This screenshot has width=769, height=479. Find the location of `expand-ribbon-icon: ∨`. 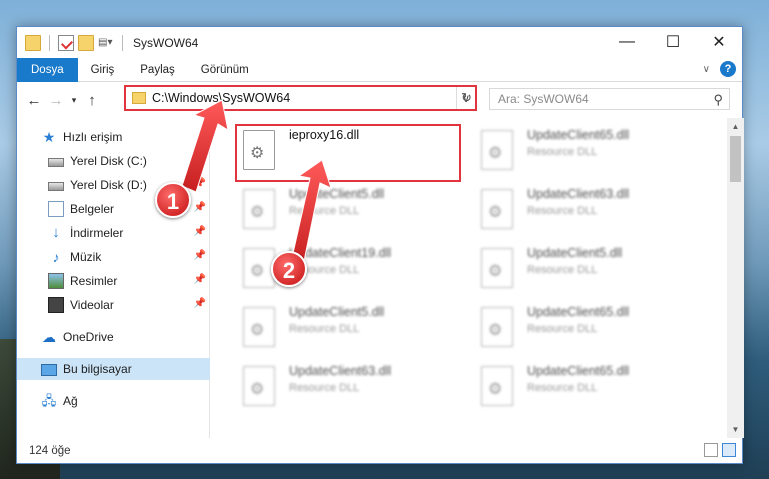

expand-ribbon-icon: ∨ is located at coordinates (706, 69).